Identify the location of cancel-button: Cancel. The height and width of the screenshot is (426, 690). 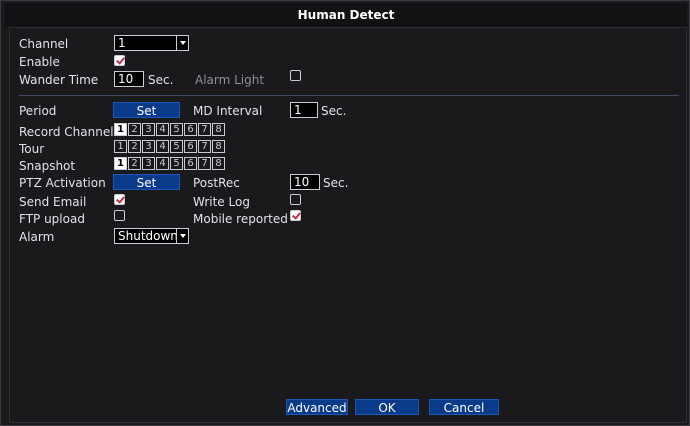
(464, 407).